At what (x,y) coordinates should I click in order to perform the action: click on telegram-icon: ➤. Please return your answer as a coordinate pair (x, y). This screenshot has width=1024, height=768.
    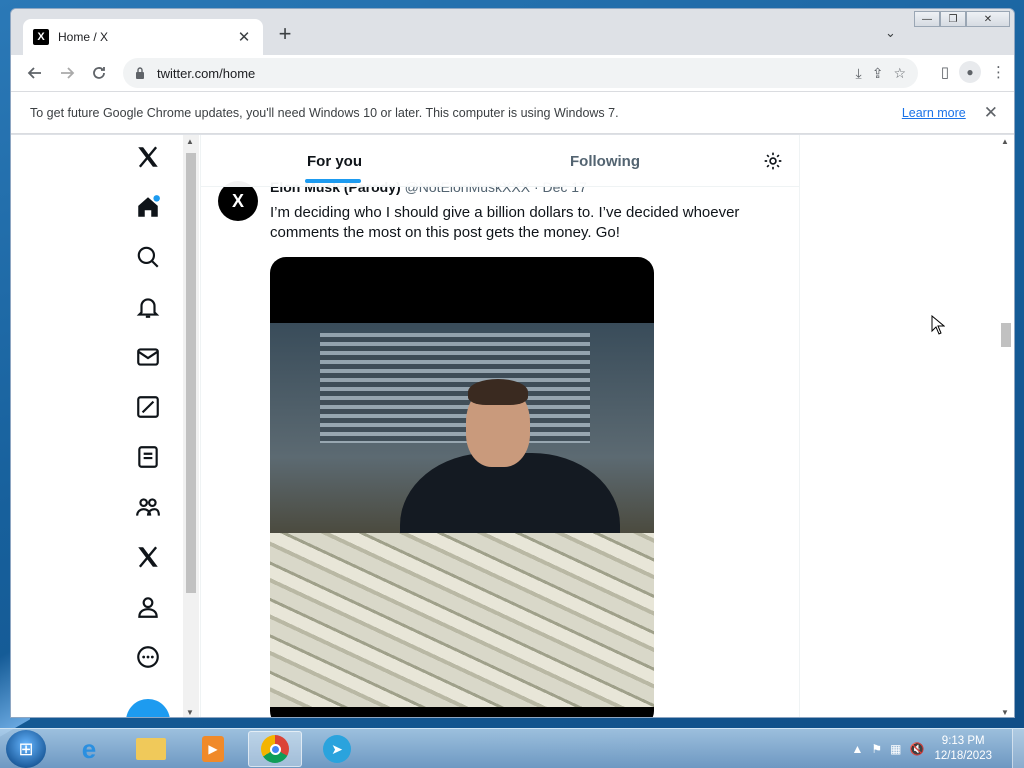
    Looking at the image, I should click on (337, 749).